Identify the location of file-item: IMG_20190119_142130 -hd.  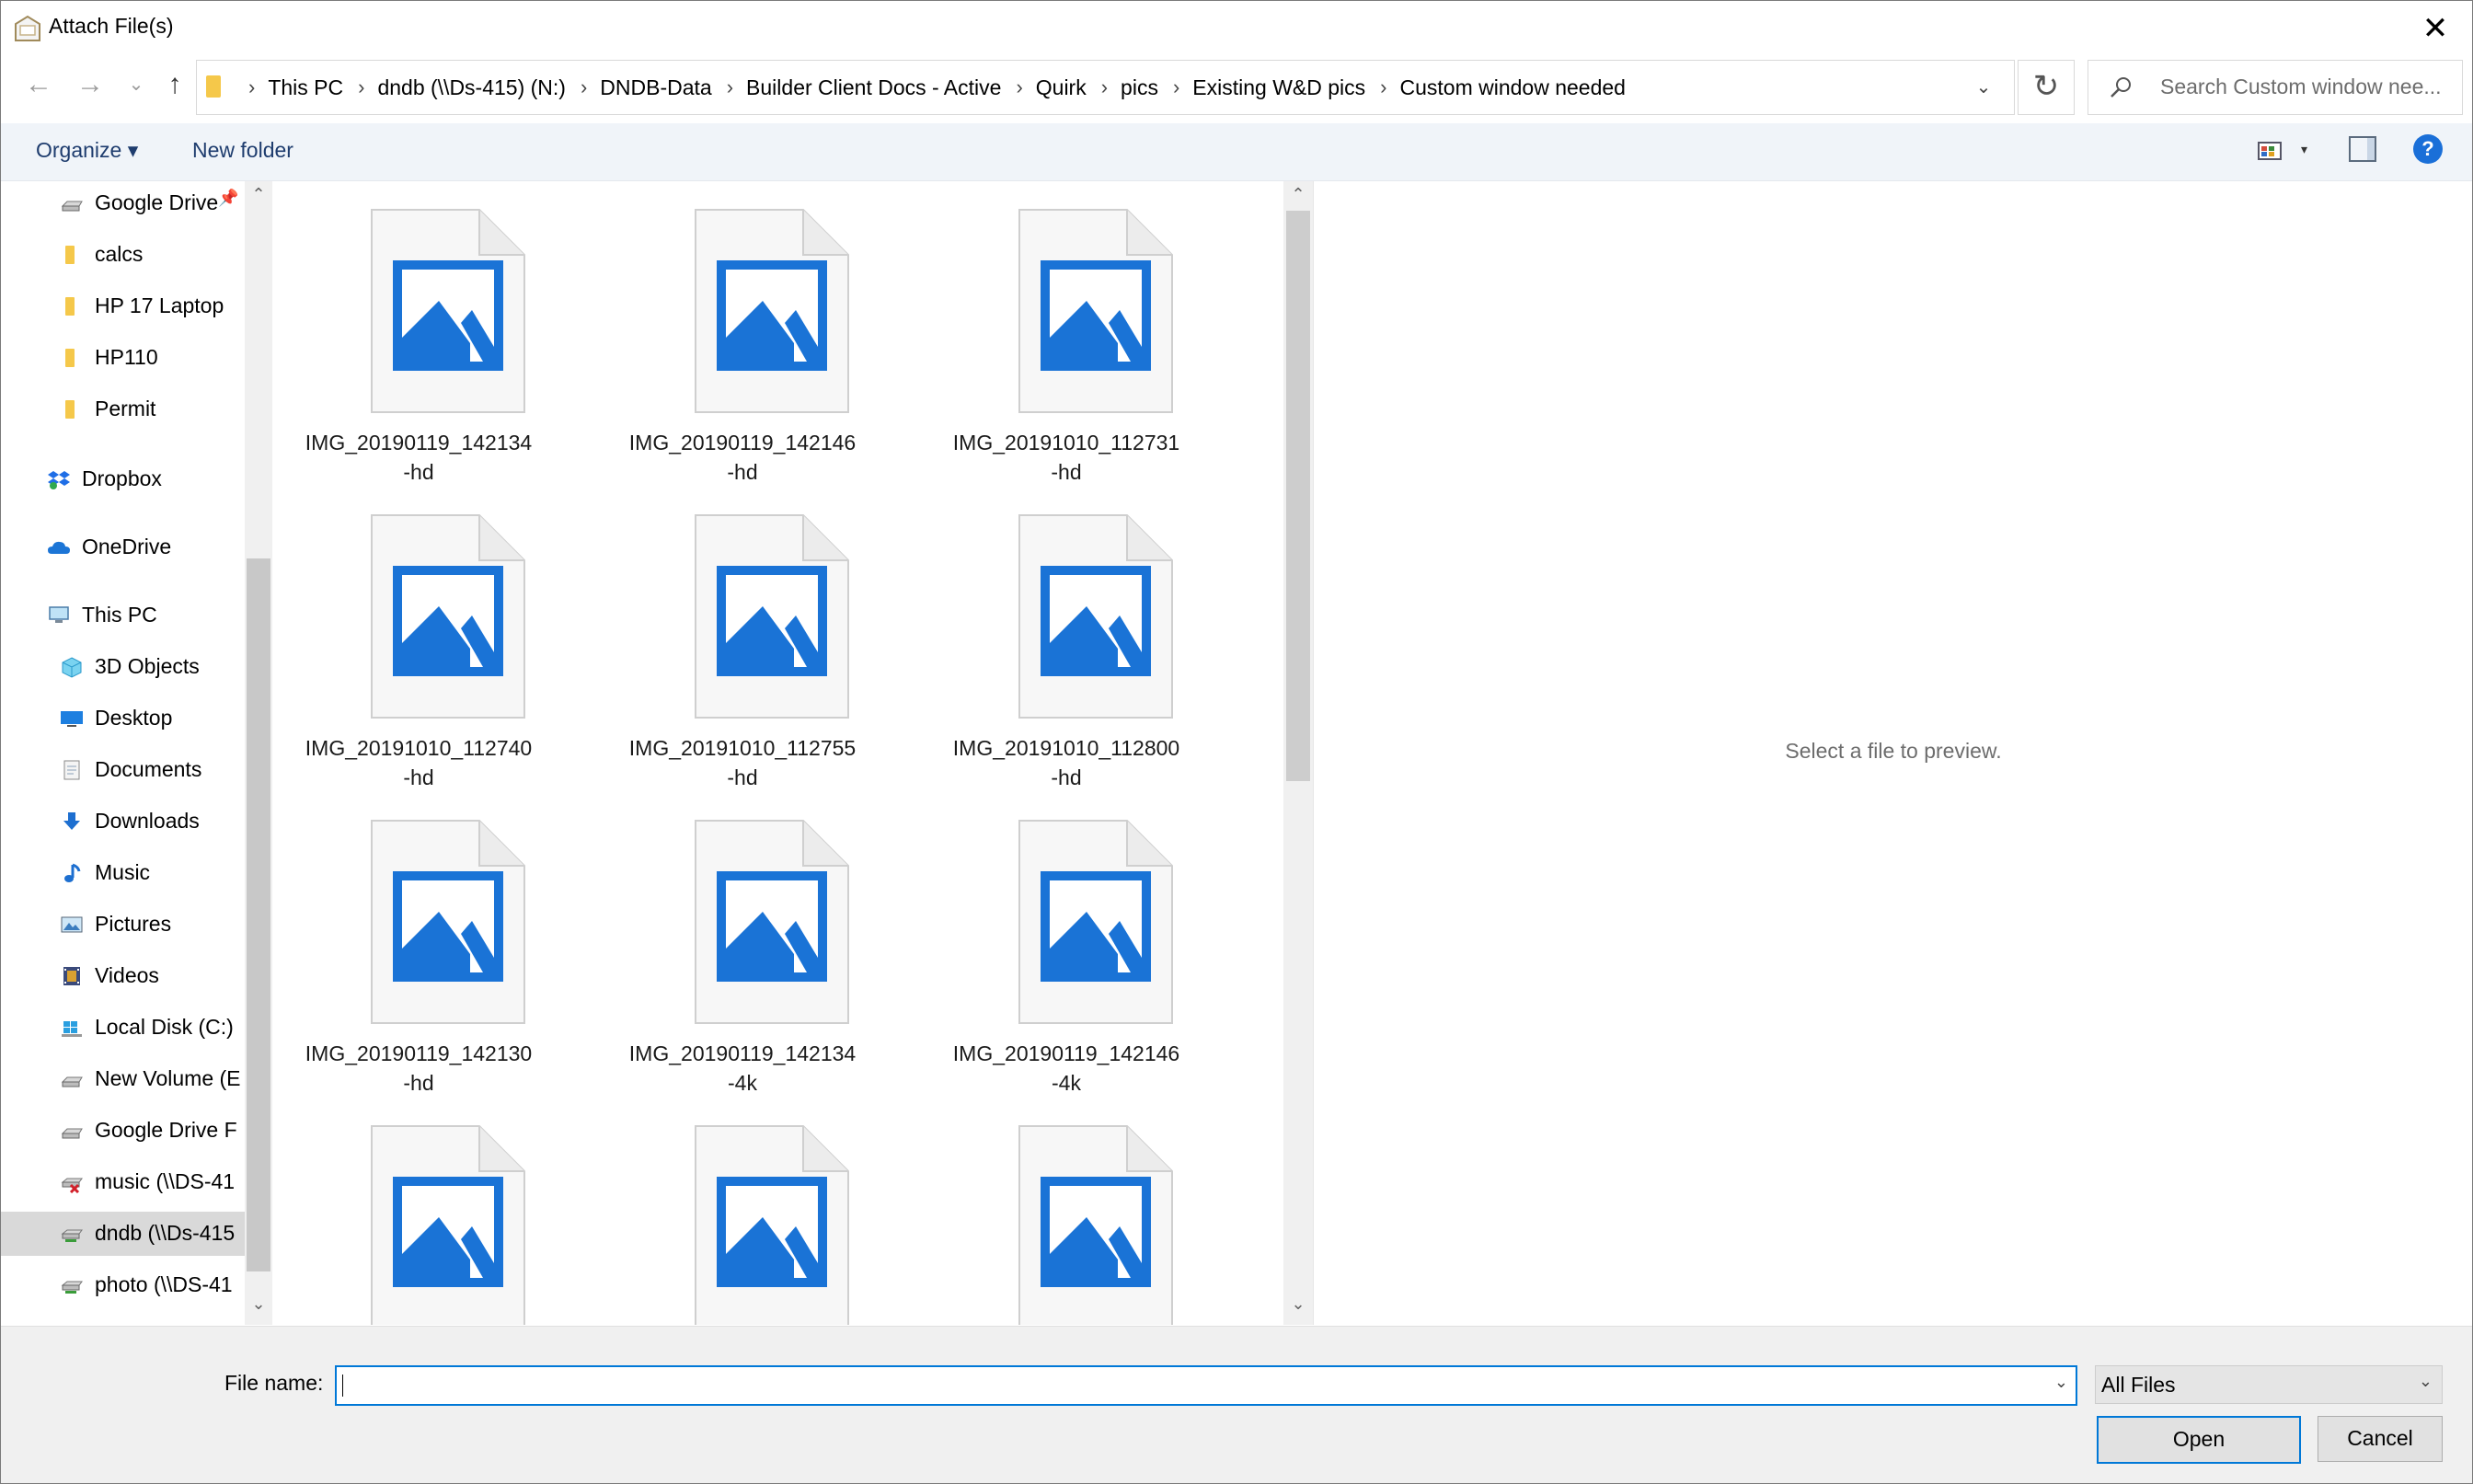
(428, 943).